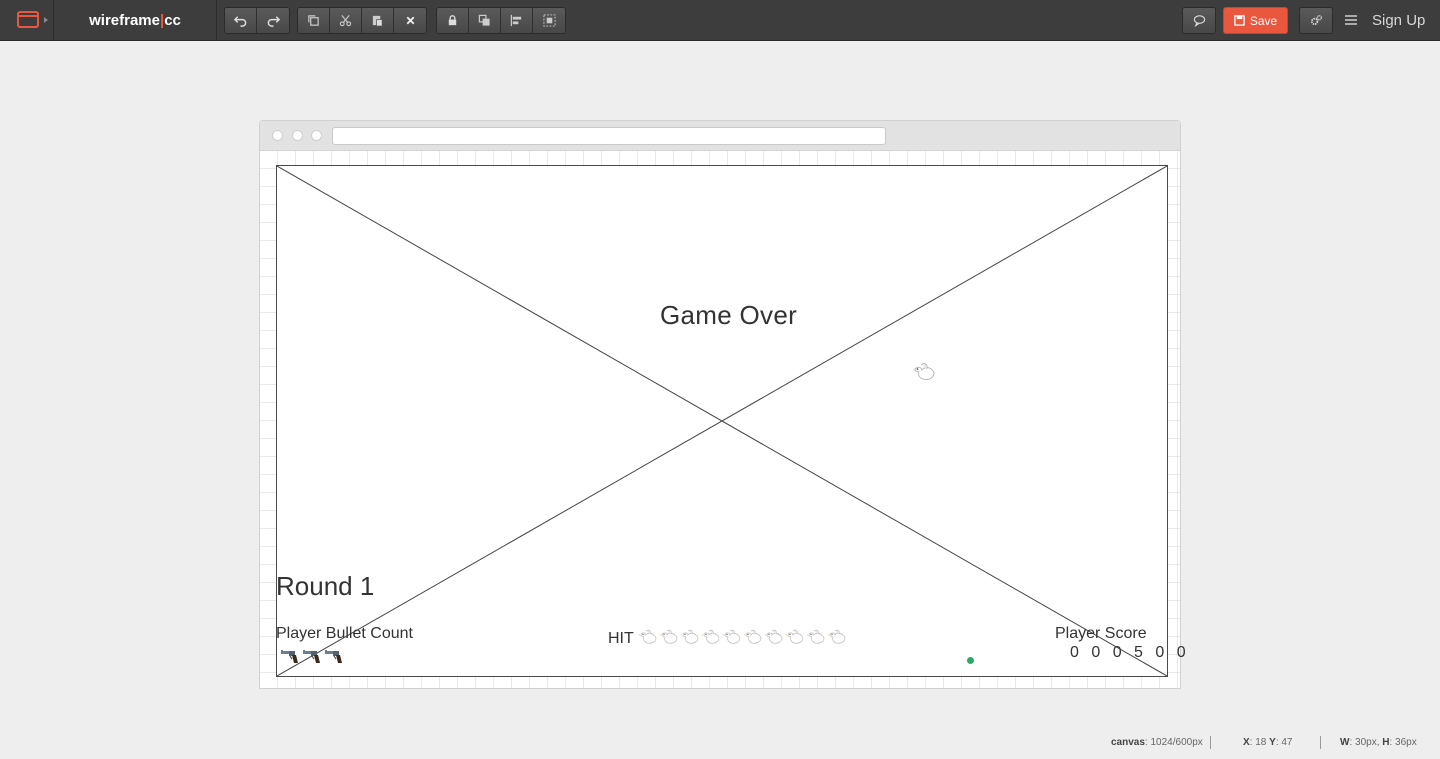 This screenshot has height=759, width=1440. What do you see at coordinates (1101, 634) in the screenshot?
I see `score-label: Player Score` at bounding box center [1101, 634].